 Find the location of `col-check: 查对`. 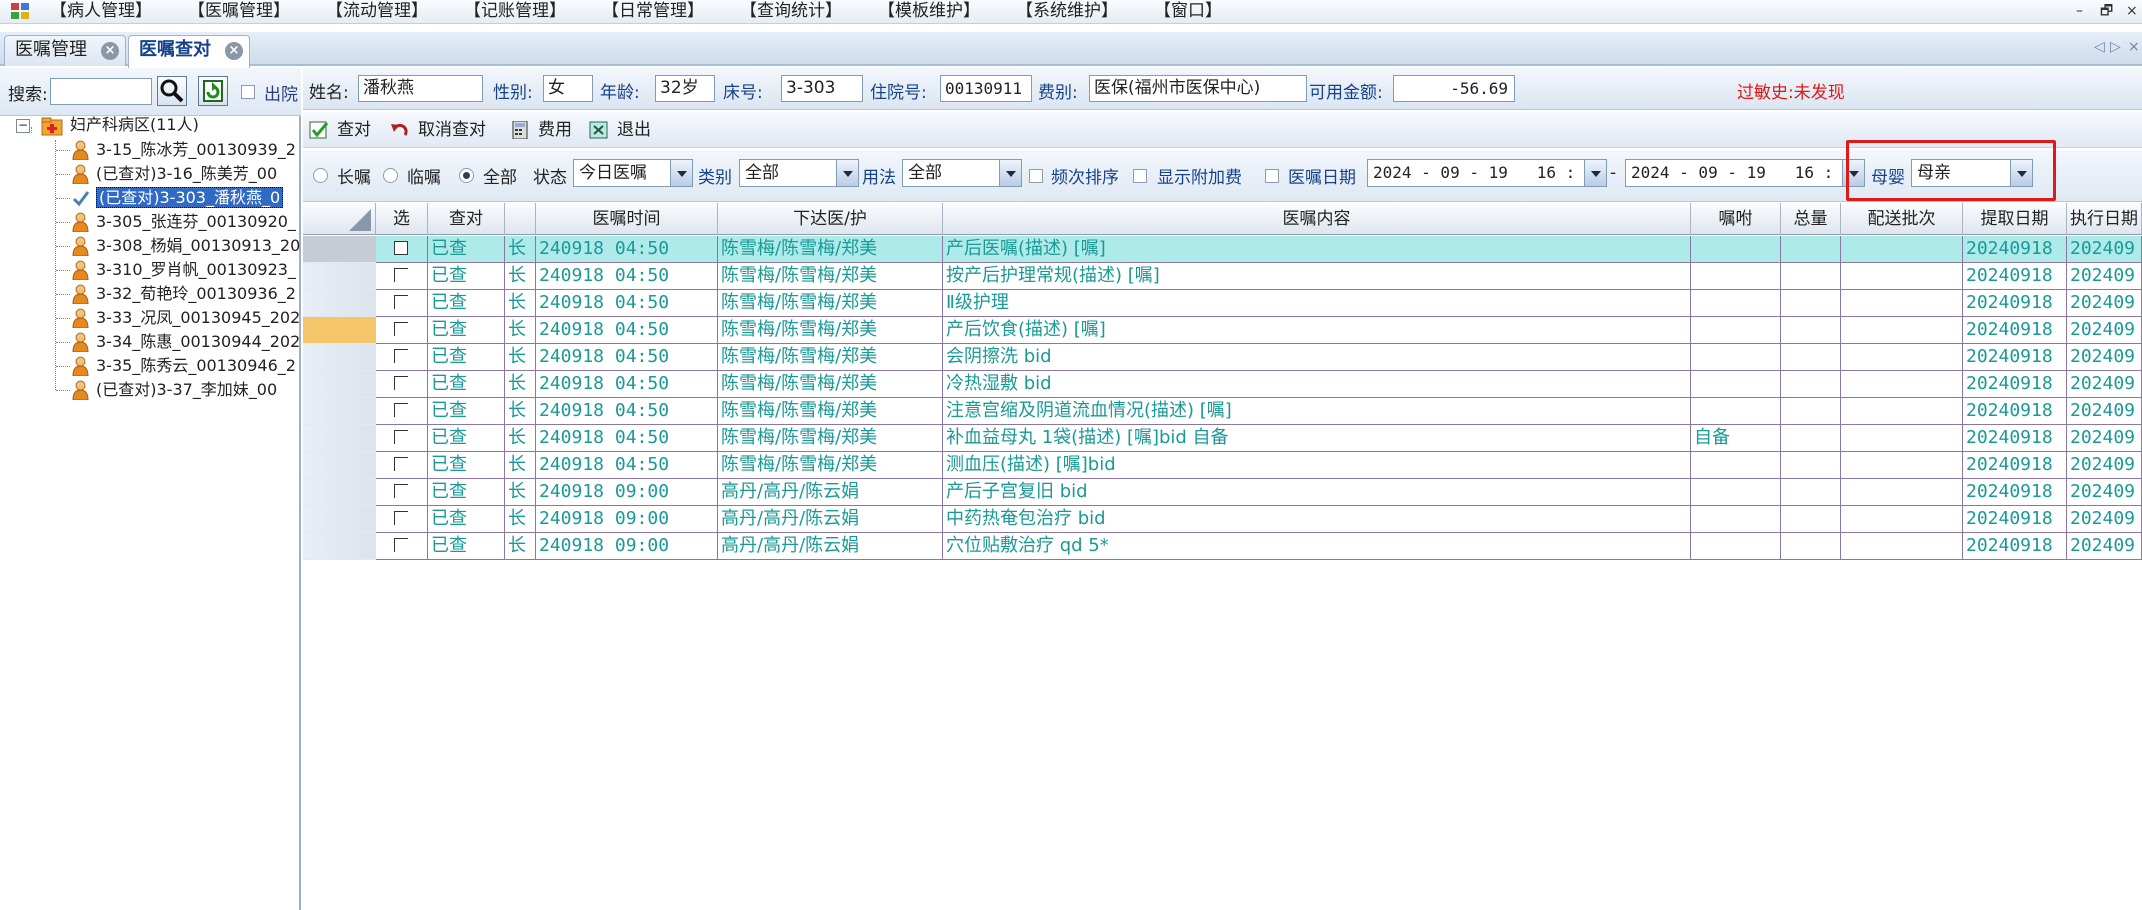

col-check: 查对 is located at coordinates (466, 219).